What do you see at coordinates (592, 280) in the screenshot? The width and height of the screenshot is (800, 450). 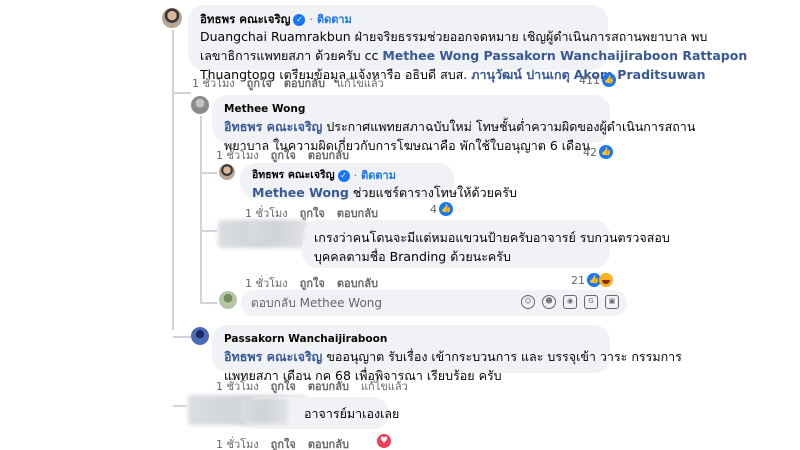 I see `reaction-count: 21 👍` at bounding box center [592, 280].